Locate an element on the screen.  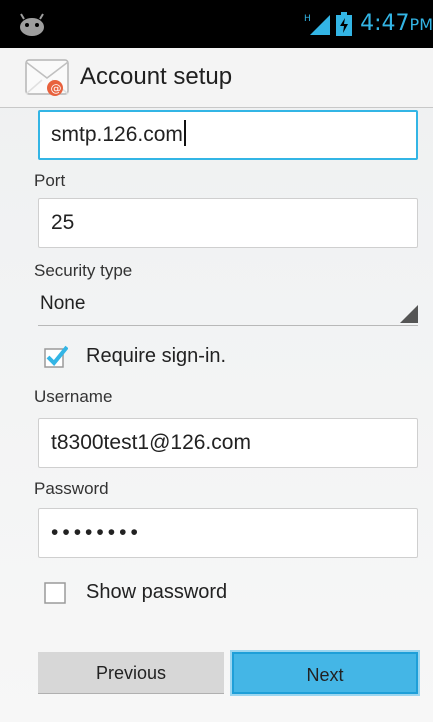
battery-charging-icon is located at coordinates (344, 24).